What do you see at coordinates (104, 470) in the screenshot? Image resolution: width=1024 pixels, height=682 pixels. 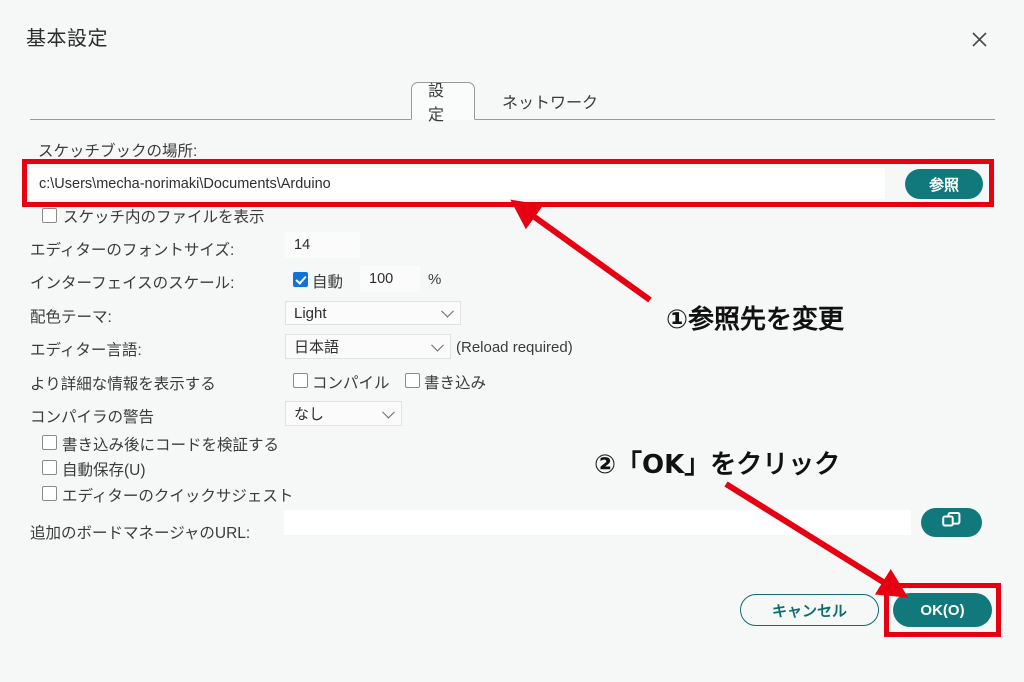 I see `auto-save-label: 自動保存(U)` at bounding box center [104, 470].